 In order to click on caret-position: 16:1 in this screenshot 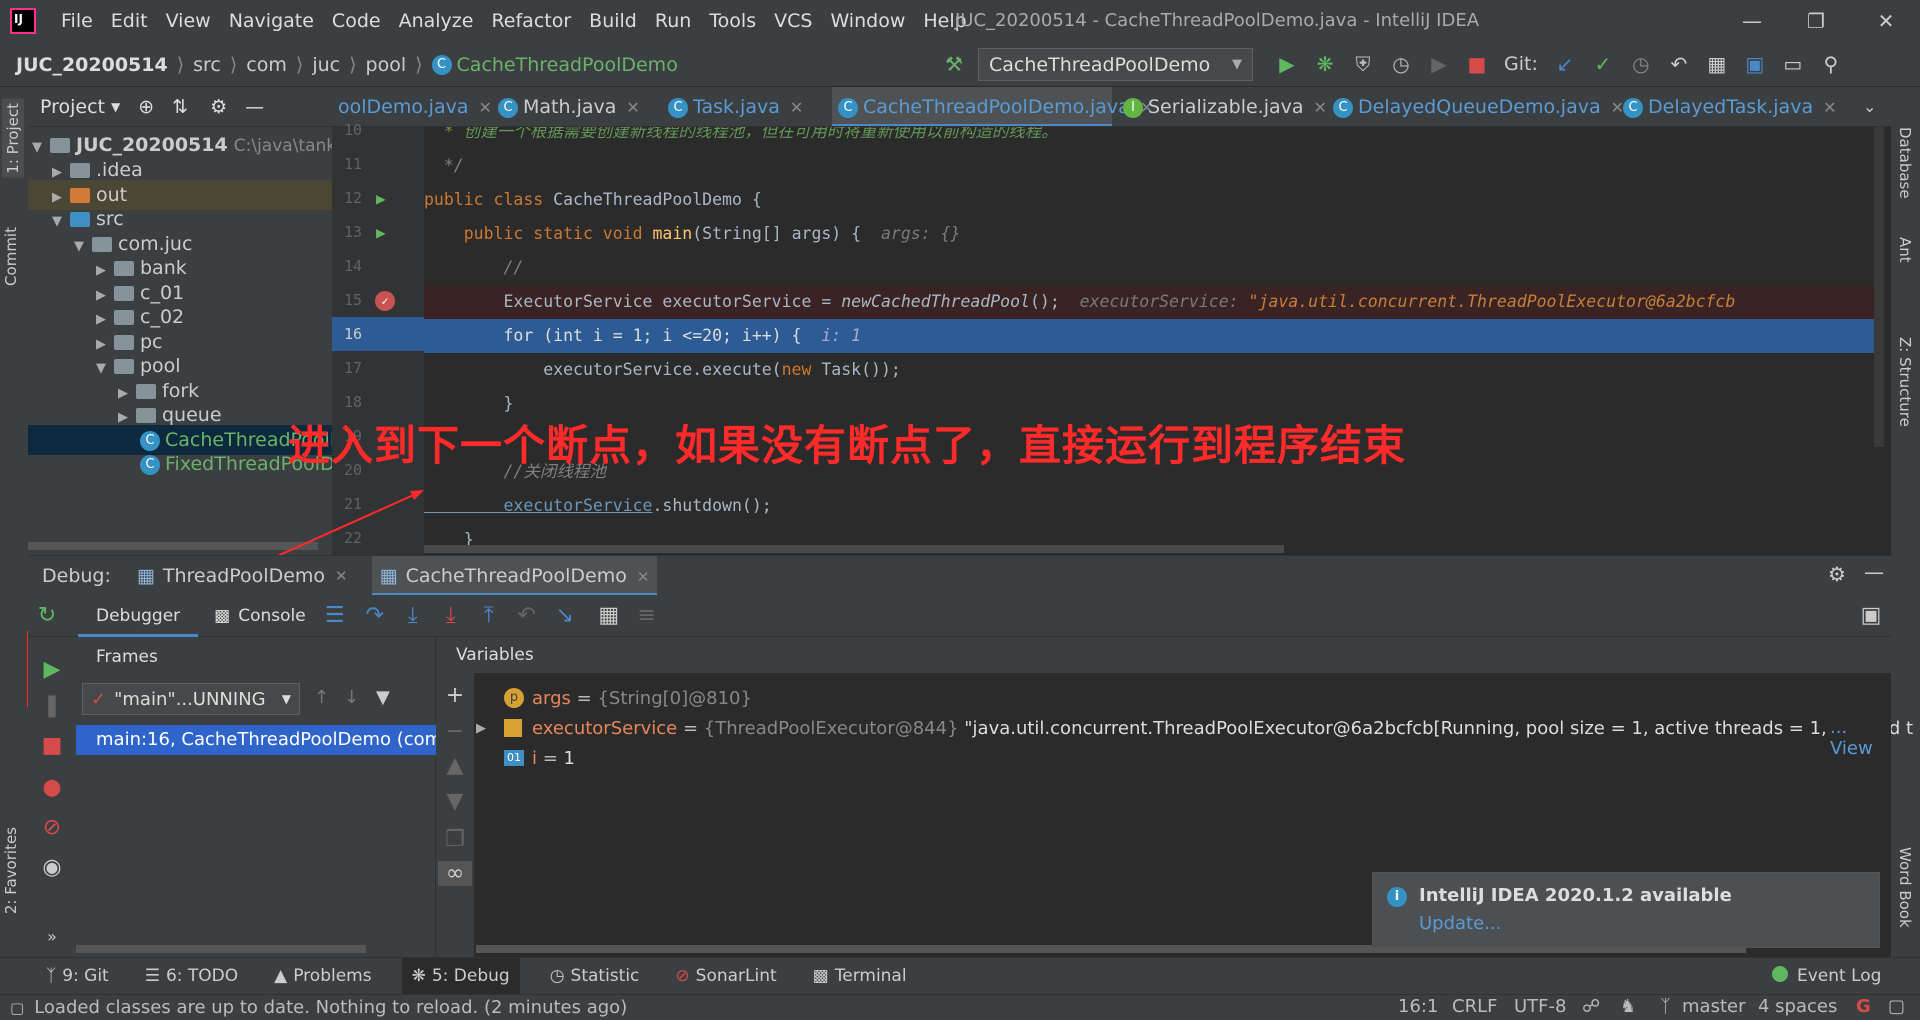, I will do `click(1418, 1006)`.